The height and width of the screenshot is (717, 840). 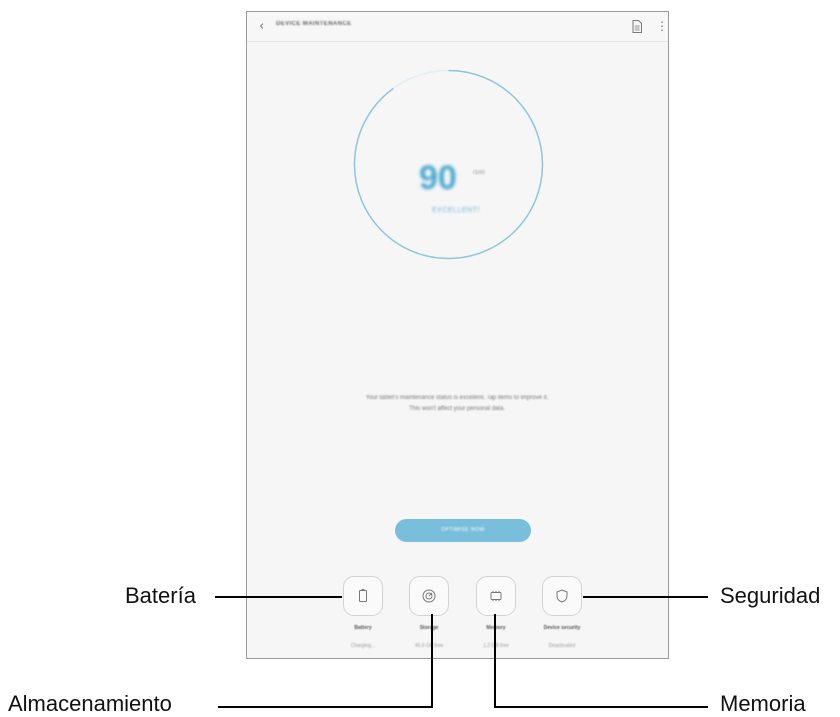 I want to click on security-leader-line, so click(x=645, y=597).